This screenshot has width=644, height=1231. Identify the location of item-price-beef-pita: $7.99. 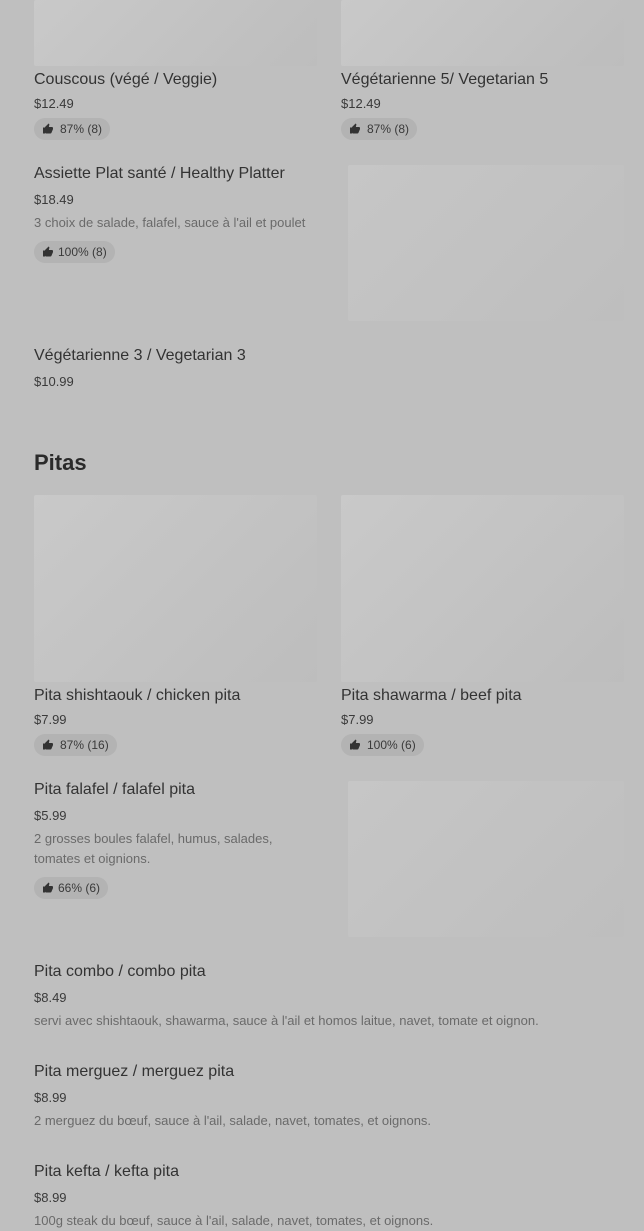
(357, 719).